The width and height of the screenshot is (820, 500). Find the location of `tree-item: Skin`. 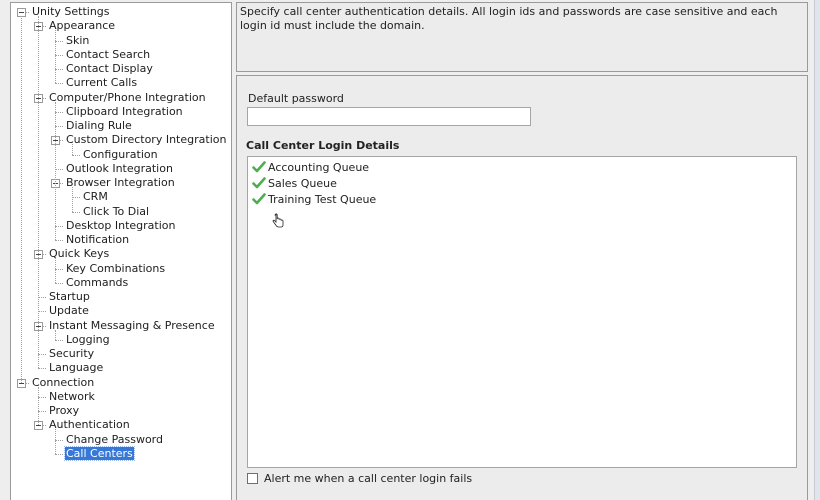

tree-item: Skin is located at coordinates (77, 41).